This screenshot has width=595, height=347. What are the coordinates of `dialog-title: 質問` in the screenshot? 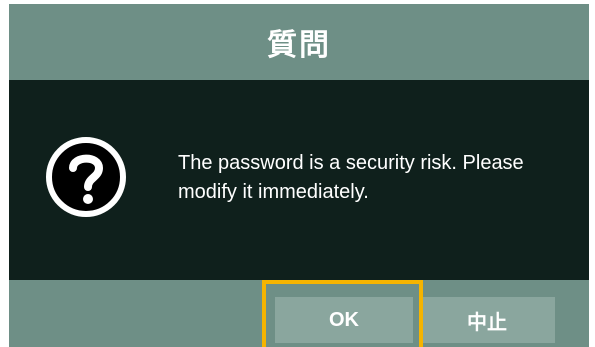 It's located at (299, 45).